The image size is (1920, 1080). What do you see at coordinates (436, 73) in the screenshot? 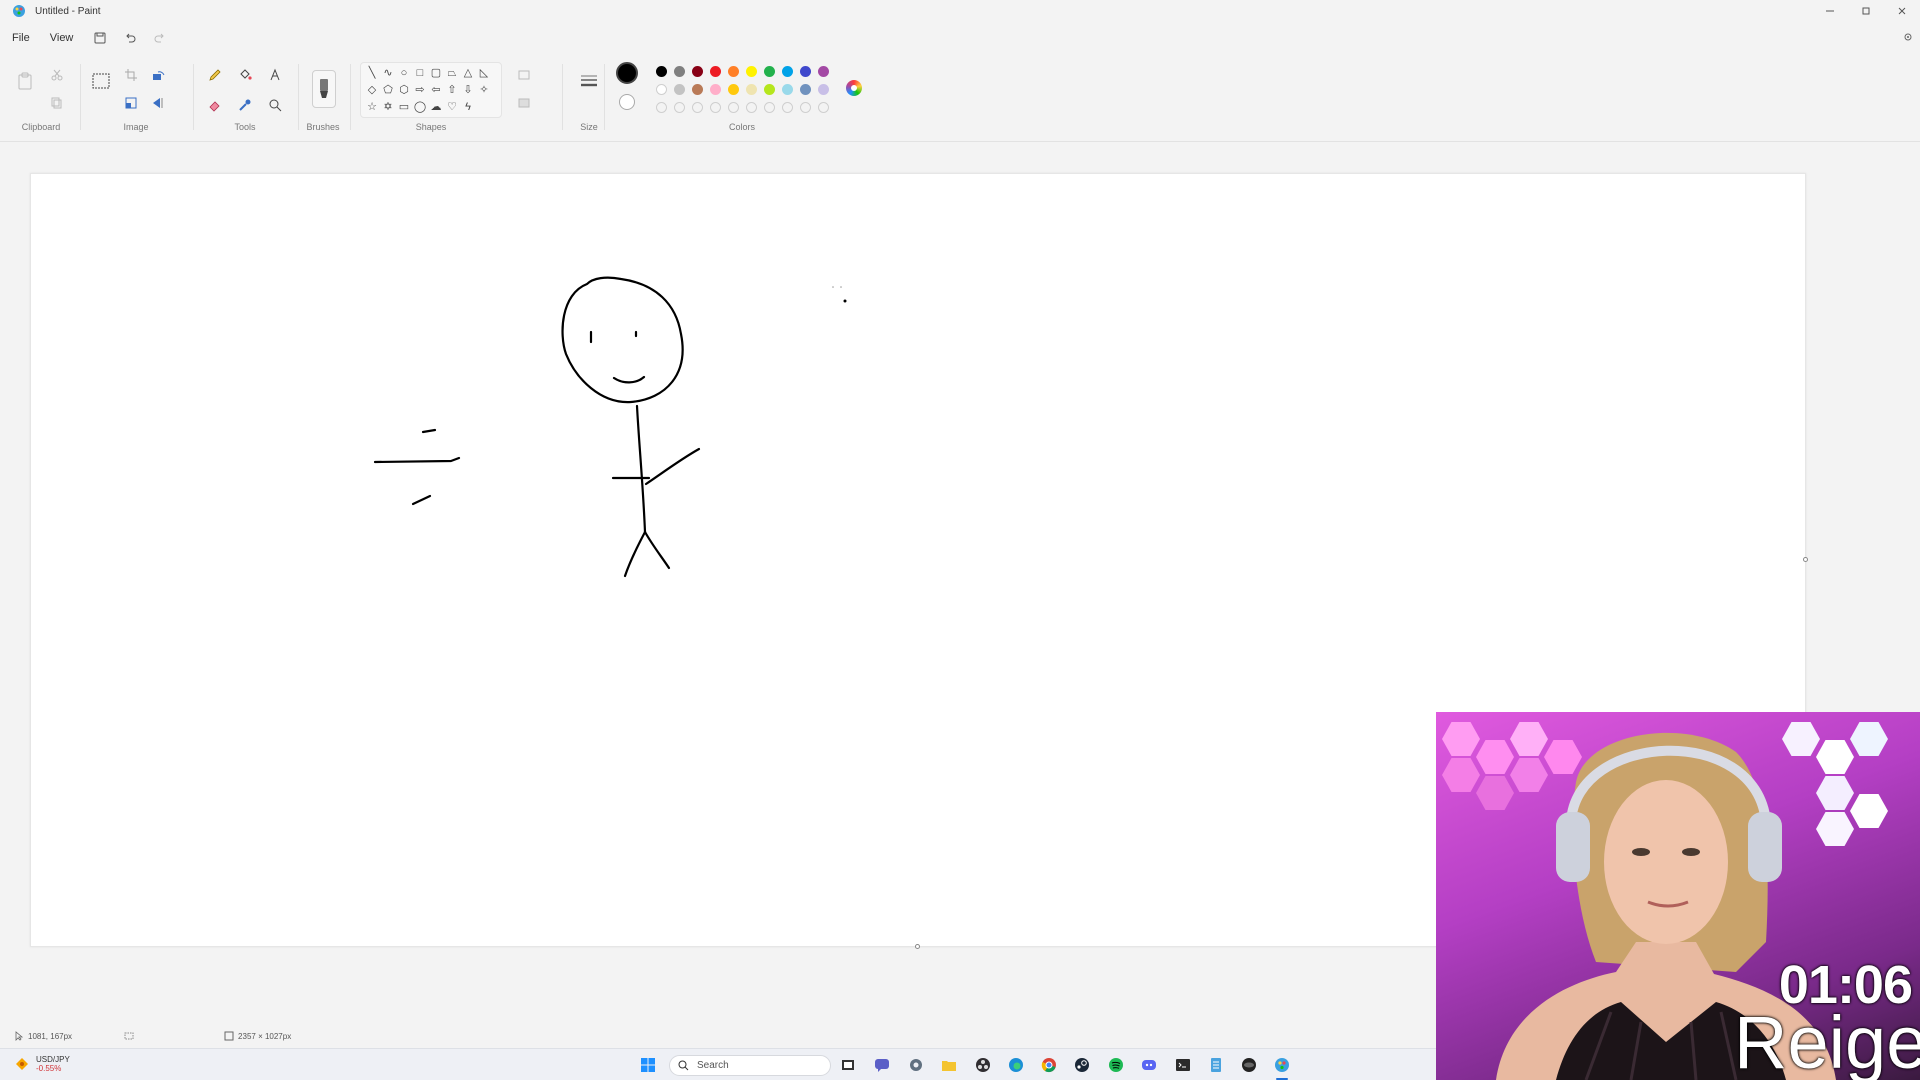
I see `rounded-rectangle-shape-icon: ▢` at bounding box center [436, 73].